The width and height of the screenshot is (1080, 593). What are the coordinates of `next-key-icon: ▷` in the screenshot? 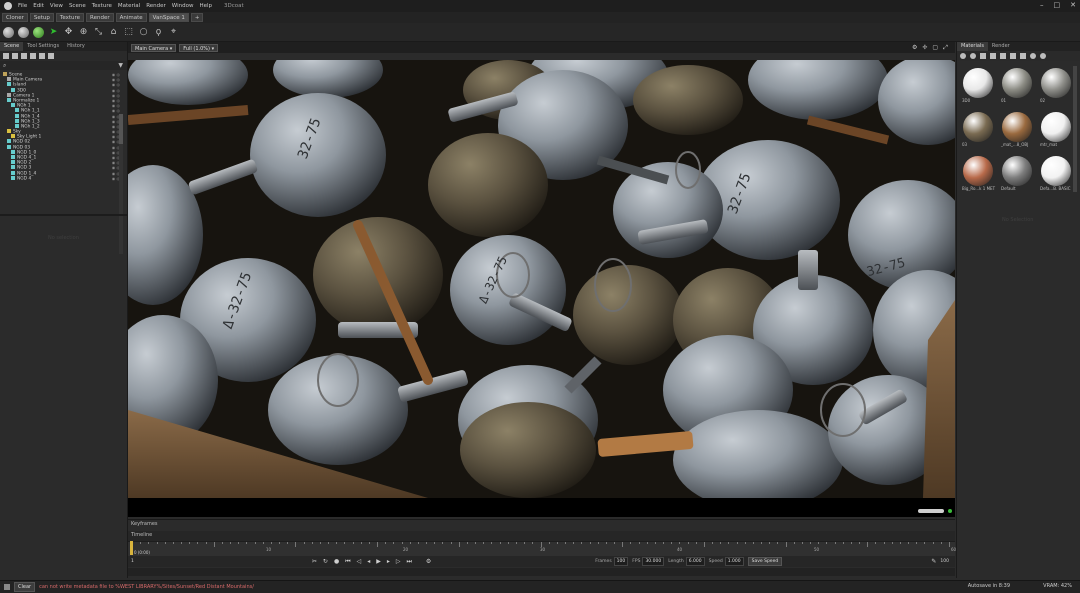 It's located at (398, 561).